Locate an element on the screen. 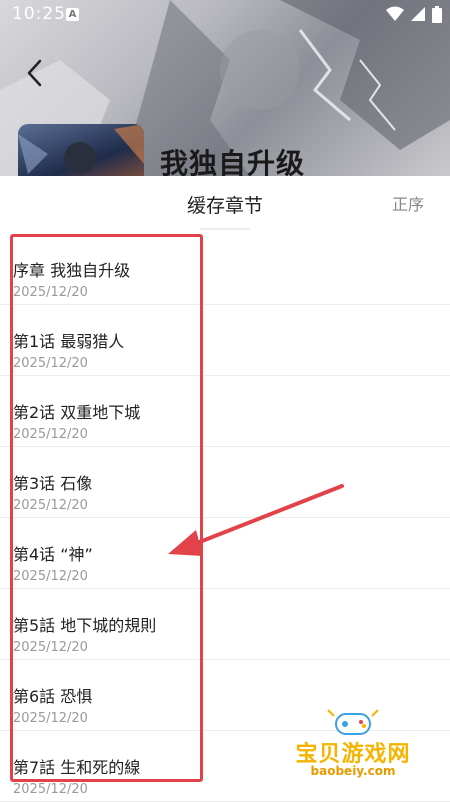 This screenshot has width=450, height=802. comic-title: 我独自升级 is located at coordinates (233, 161).